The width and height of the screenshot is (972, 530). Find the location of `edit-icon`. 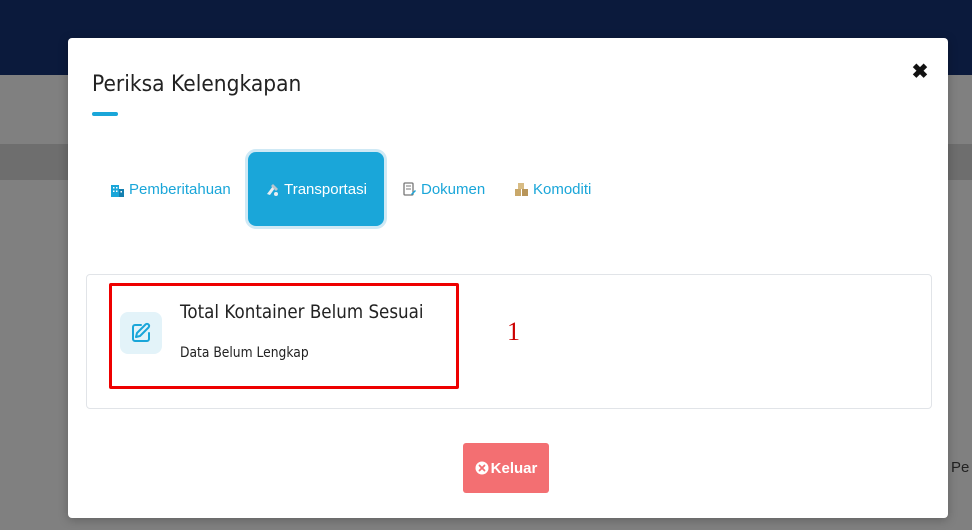

edit-icon is located at coordinates (141, 333).